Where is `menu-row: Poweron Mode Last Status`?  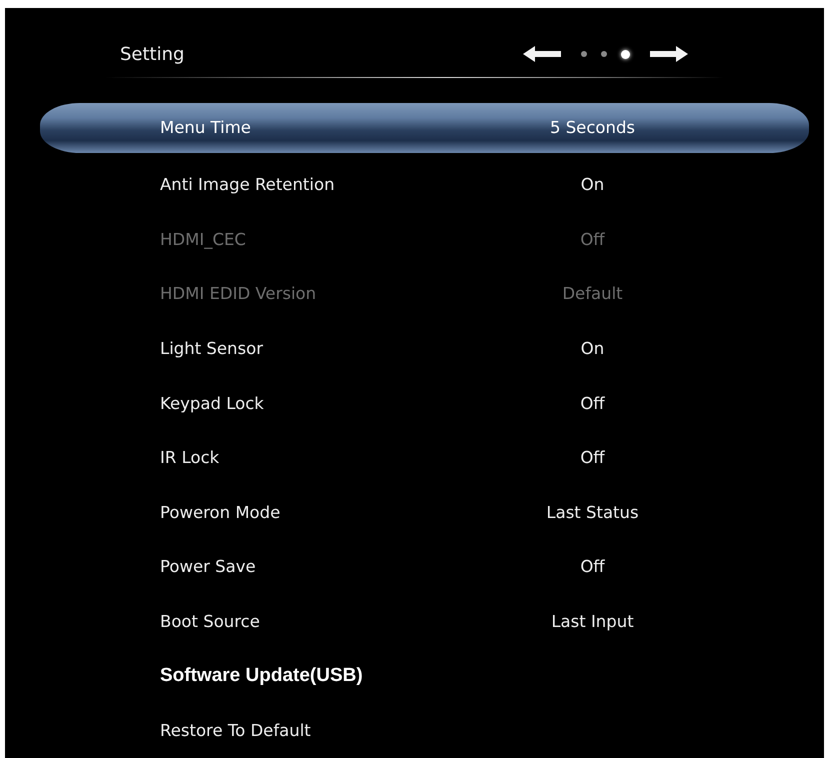 menu-row: Poweron Mode Last Status is located at coordinates (414, 512).